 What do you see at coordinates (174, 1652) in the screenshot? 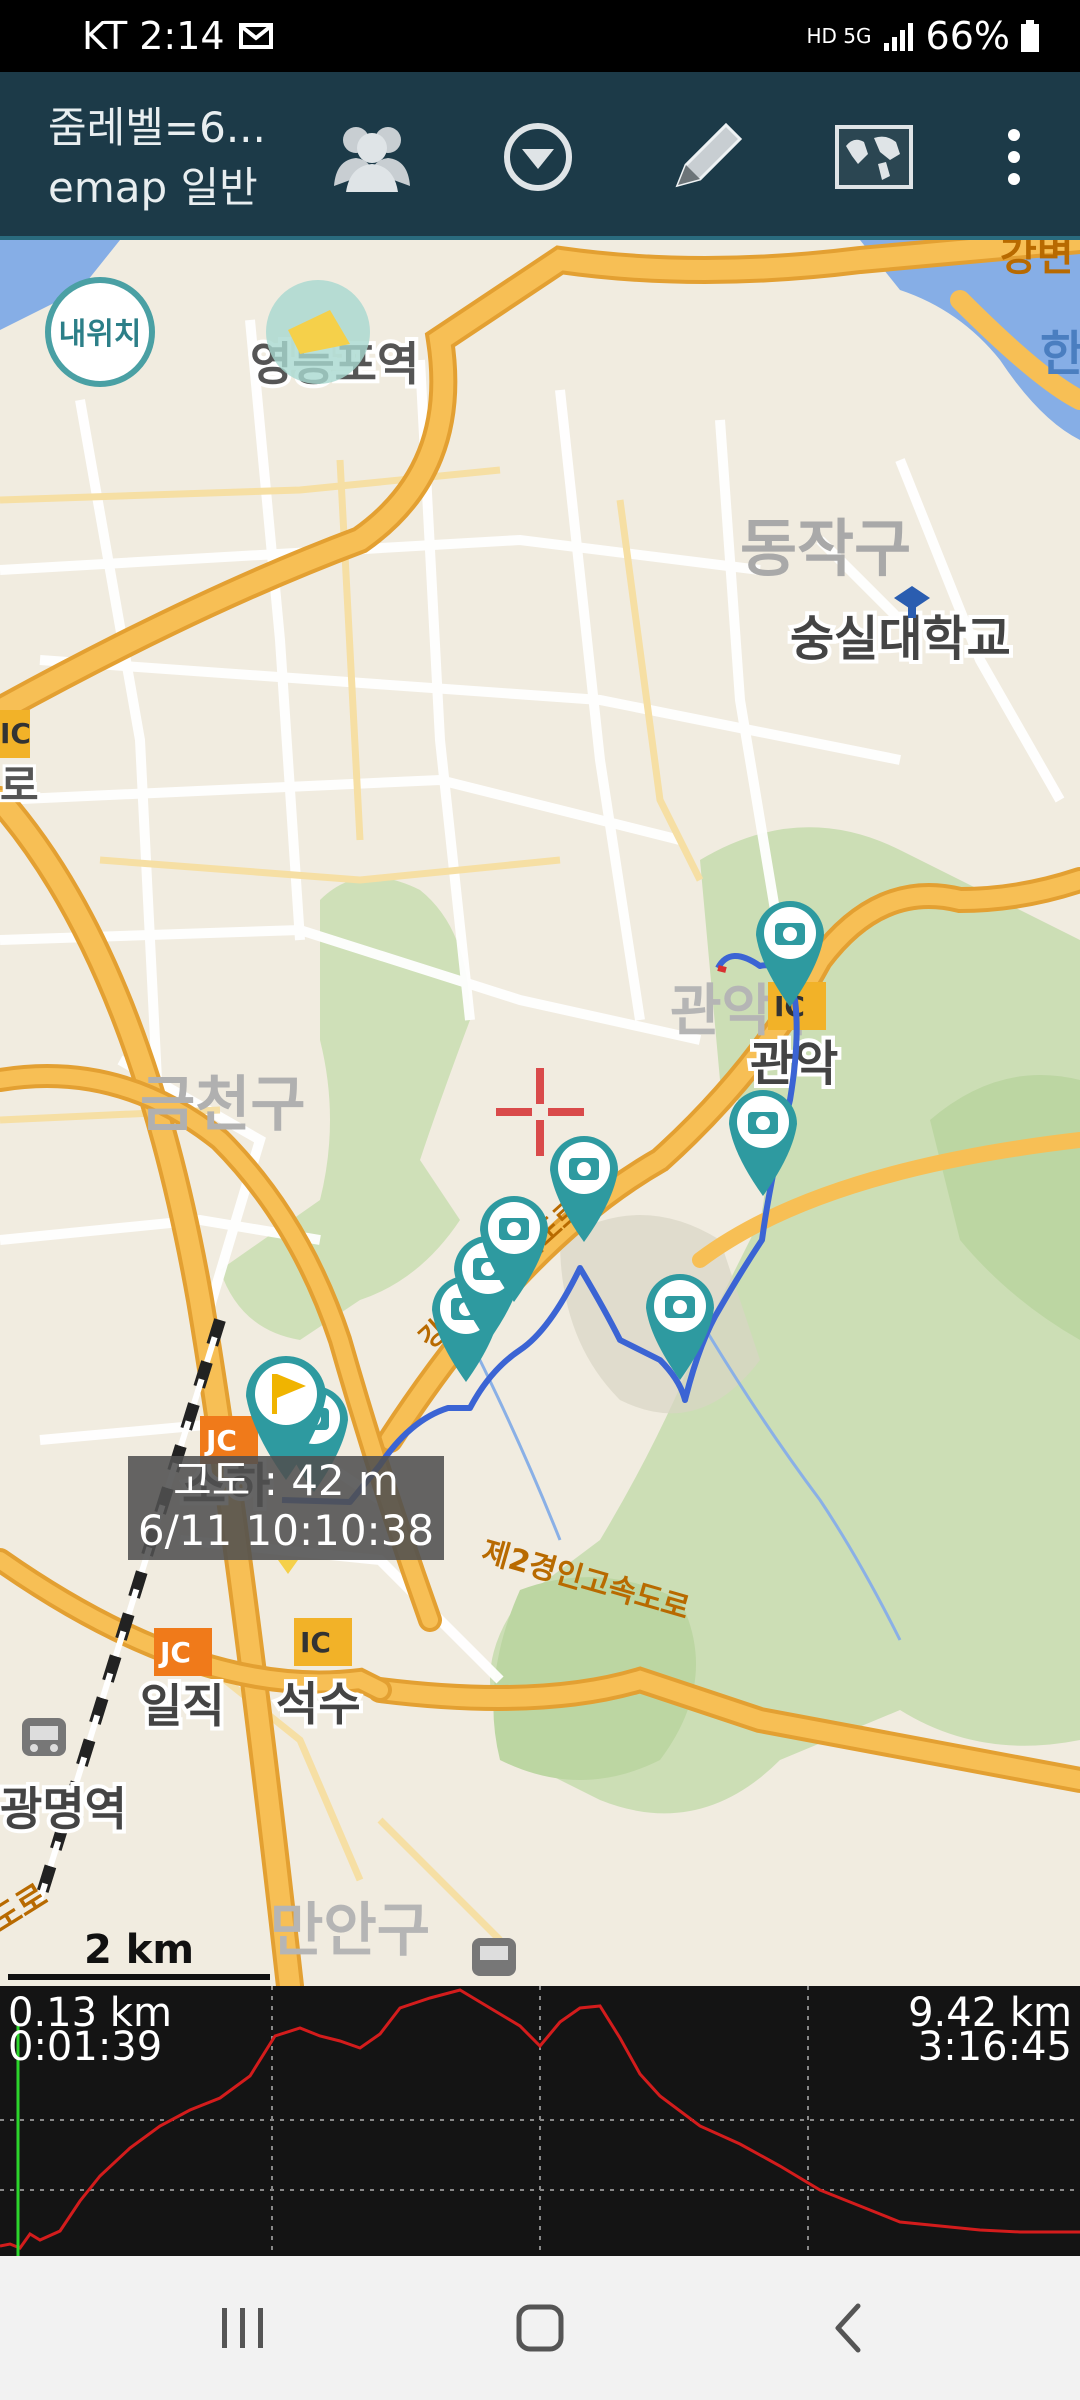
I see `jc-iljik: JC` at bounding box center [174, 1652].